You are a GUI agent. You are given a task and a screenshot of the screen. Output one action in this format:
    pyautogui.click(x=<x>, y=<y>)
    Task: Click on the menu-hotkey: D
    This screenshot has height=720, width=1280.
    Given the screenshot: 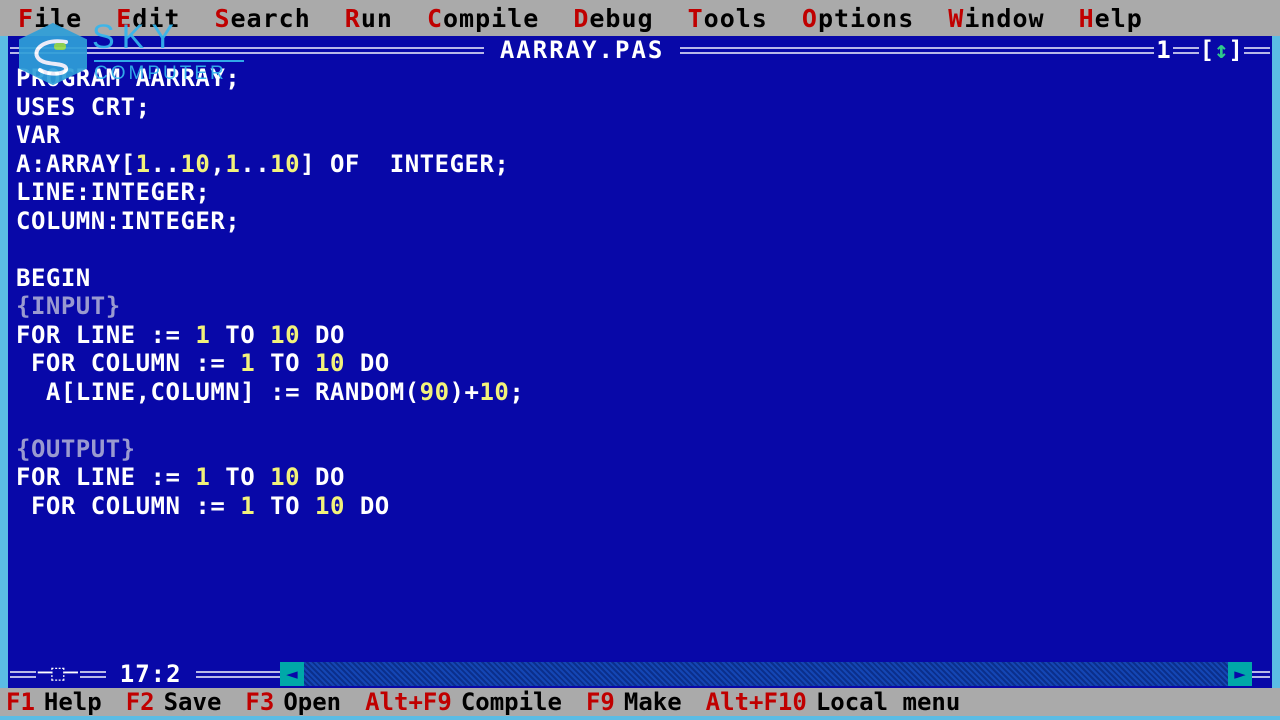 What is the action you would take?
    pyautogui.click(x=581, y=18)
    